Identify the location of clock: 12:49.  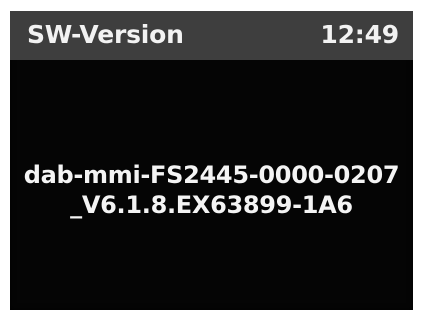
(359, 34).